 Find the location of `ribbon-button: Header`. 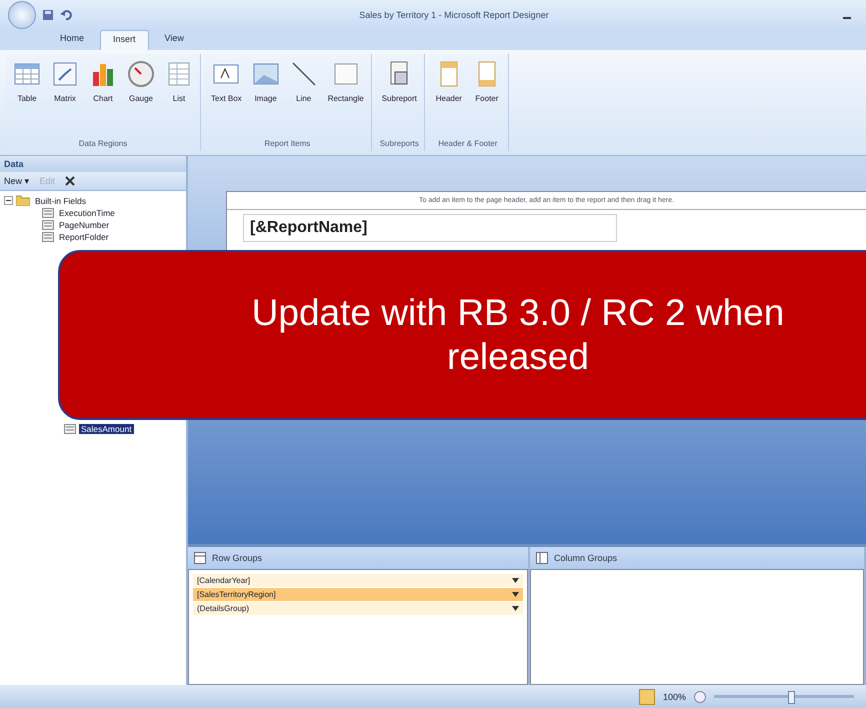

ribbon-button: Header is located at coordinates (449, 99).